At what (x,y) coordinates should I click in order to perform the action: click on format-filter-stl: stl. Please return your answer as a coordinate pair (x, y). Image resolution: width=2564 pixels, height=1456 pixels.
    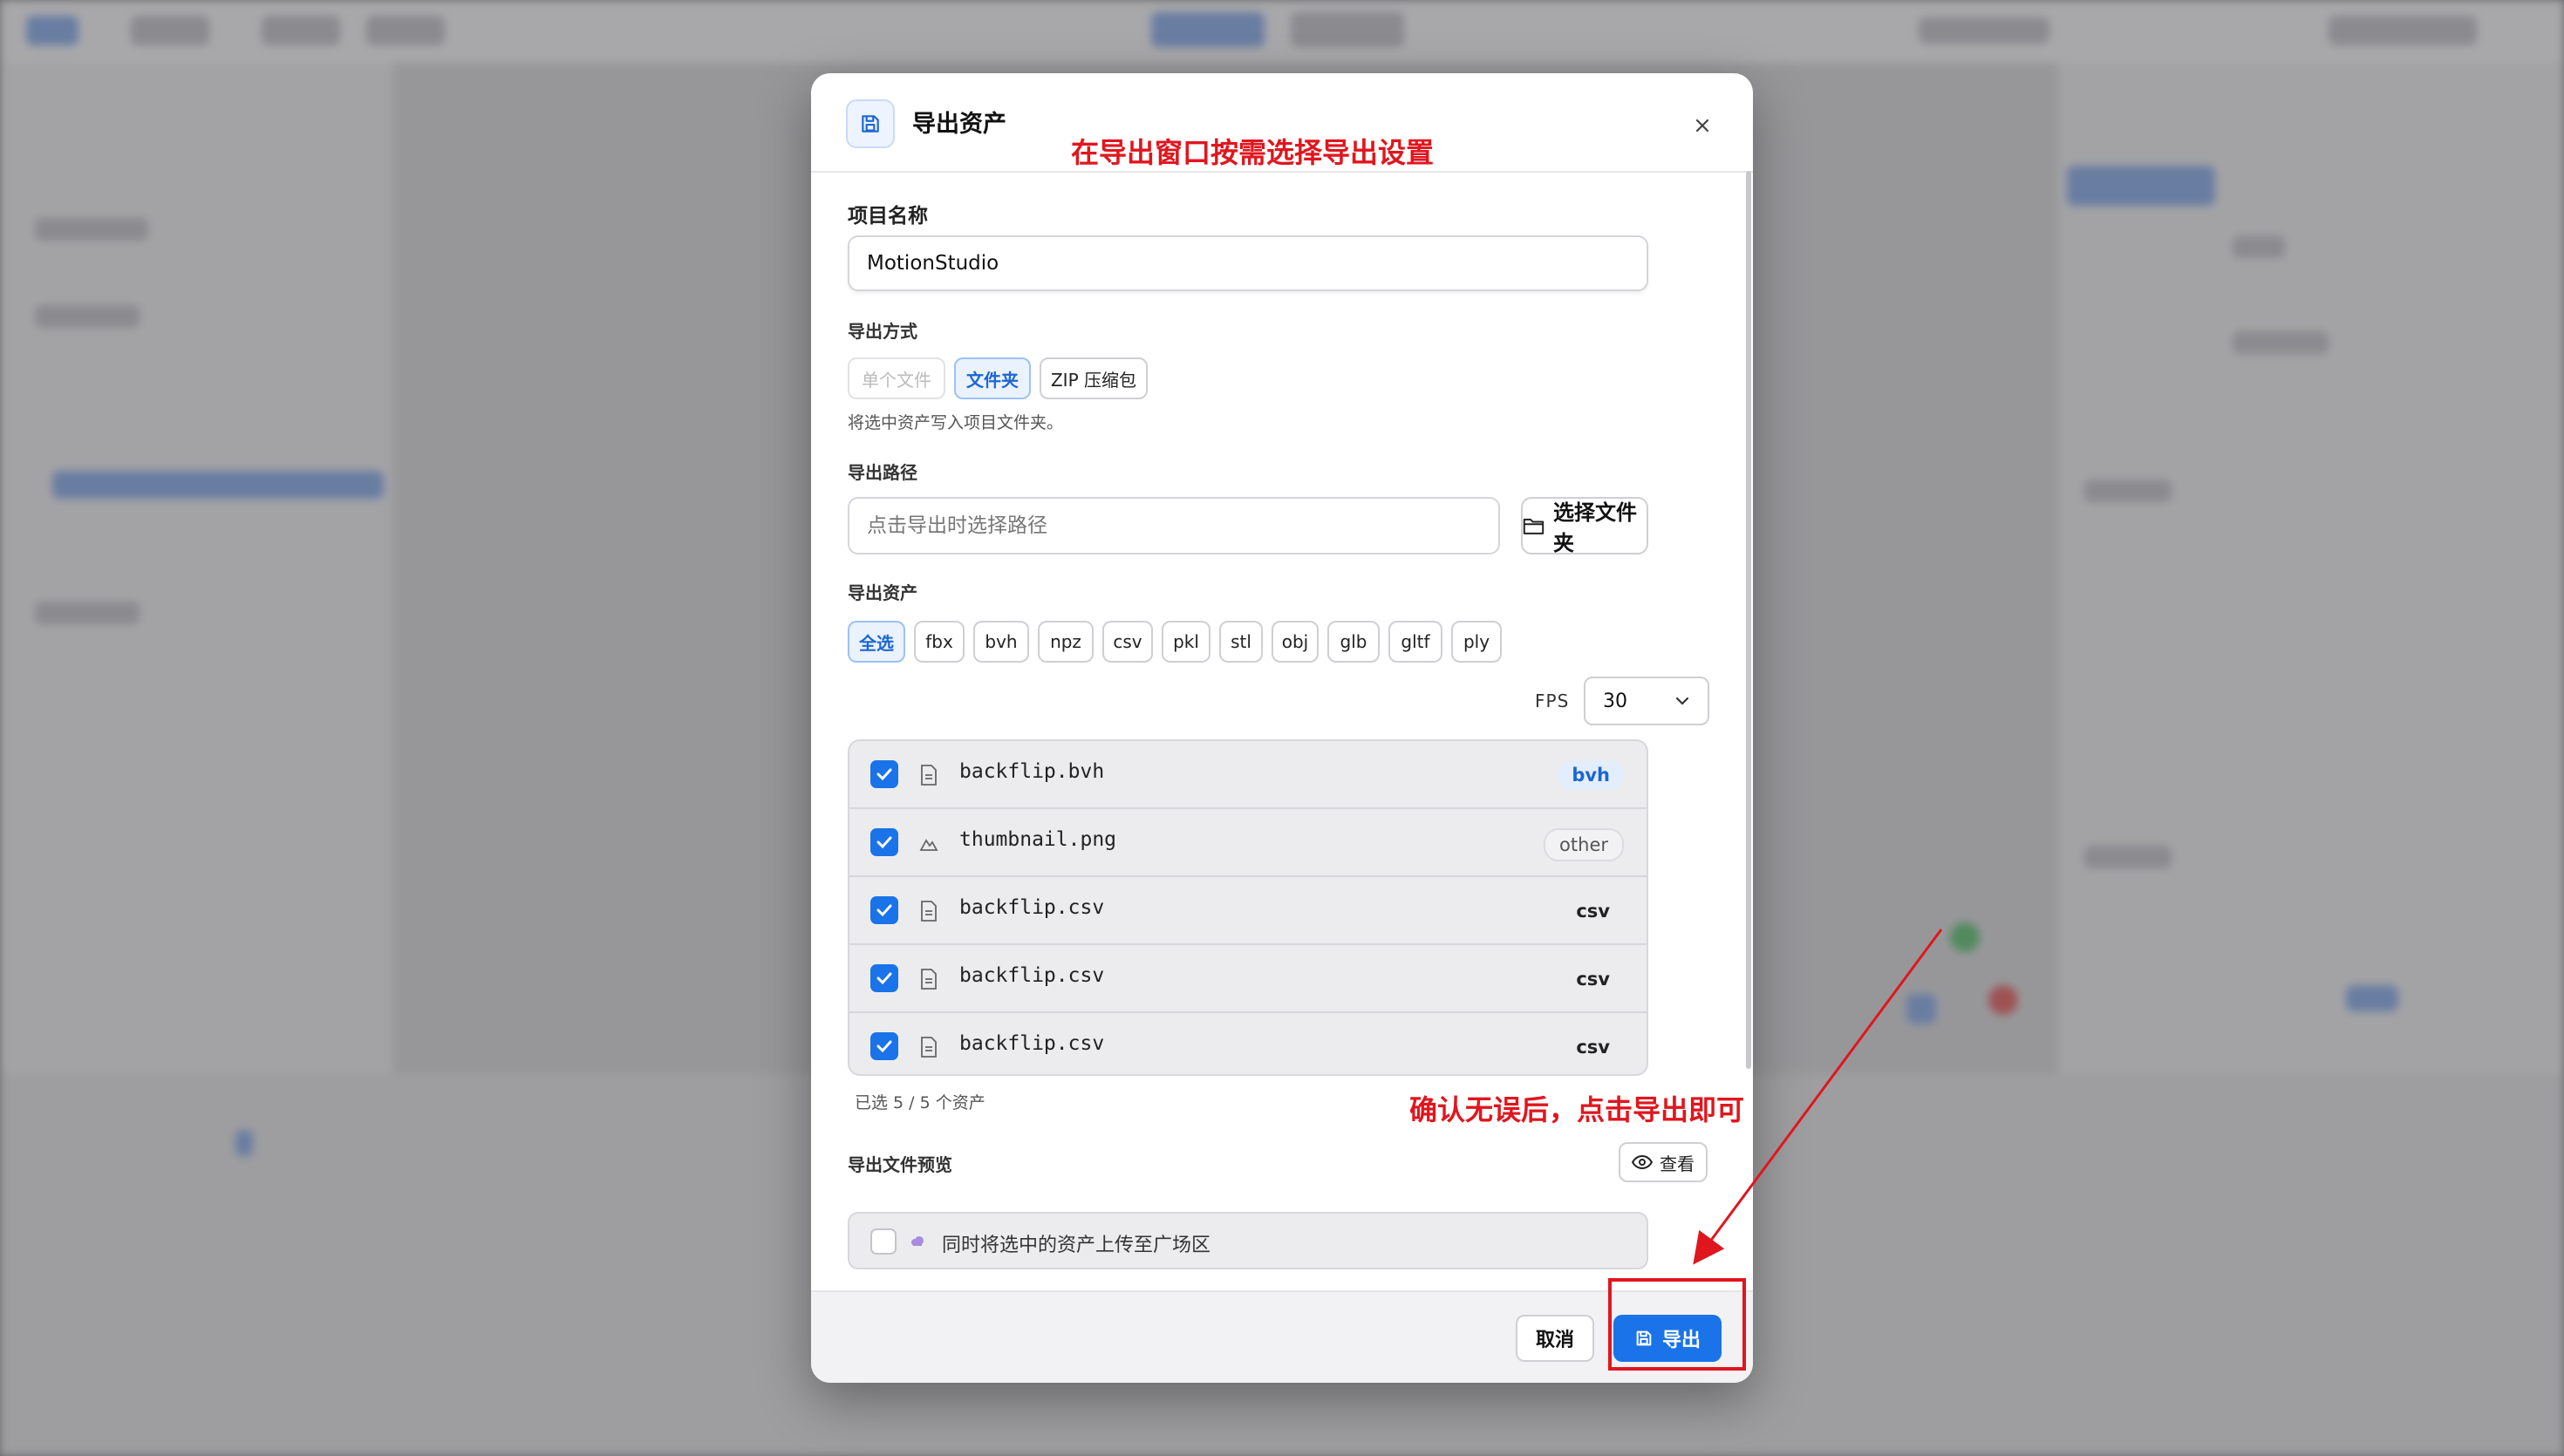
    Looking at the image, I should click on (1241, 642).